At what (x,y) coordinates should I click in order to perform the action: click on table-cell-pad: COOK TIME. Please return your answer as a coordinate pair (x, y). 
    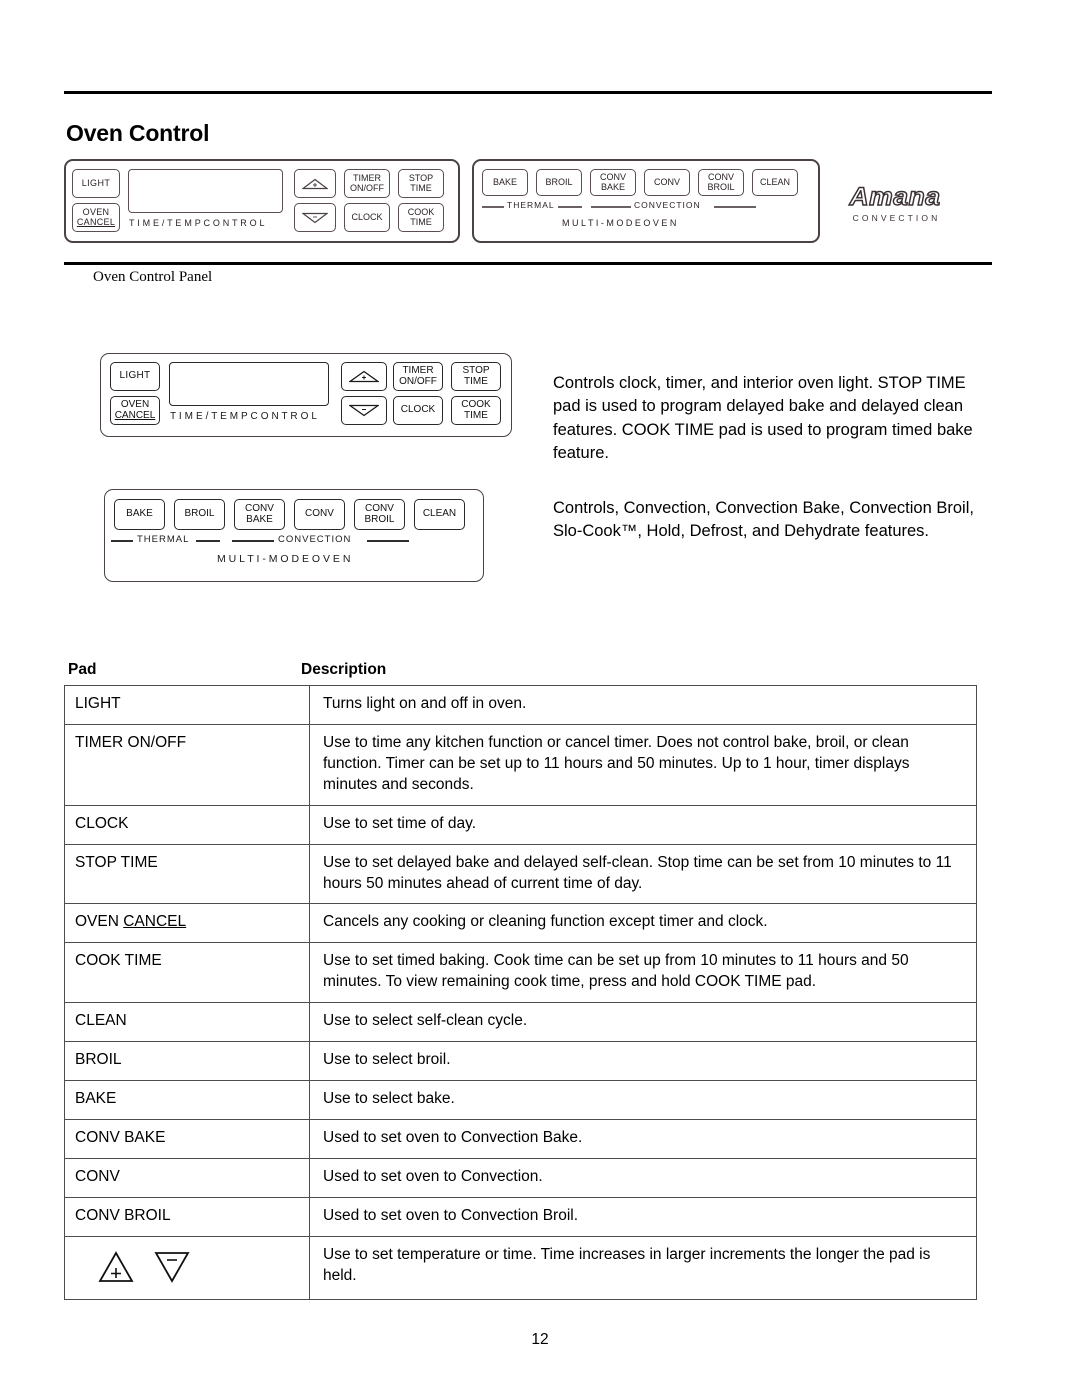
    Looking at the image, I should click on (187, 973).